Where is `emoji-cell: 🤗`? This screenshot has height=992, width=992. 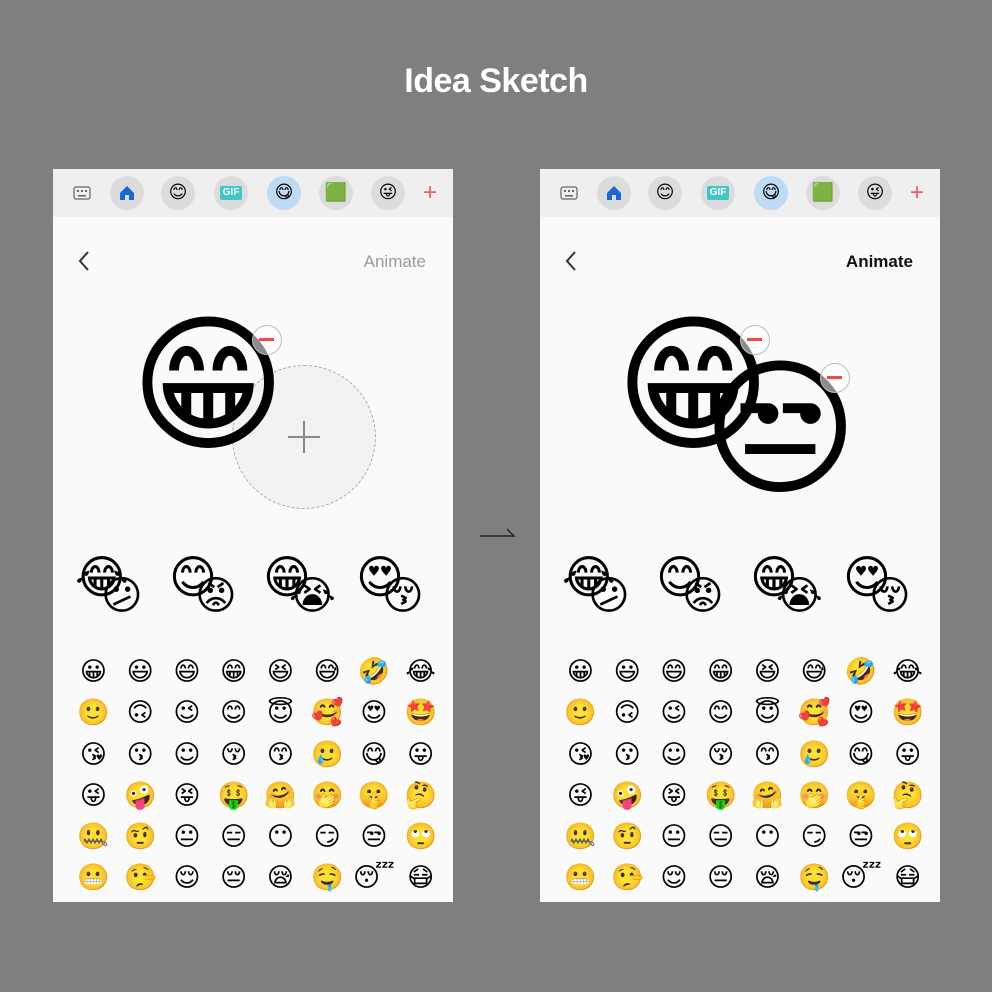
emoji-cell: 🤗 is located at coordinates (280, 796).